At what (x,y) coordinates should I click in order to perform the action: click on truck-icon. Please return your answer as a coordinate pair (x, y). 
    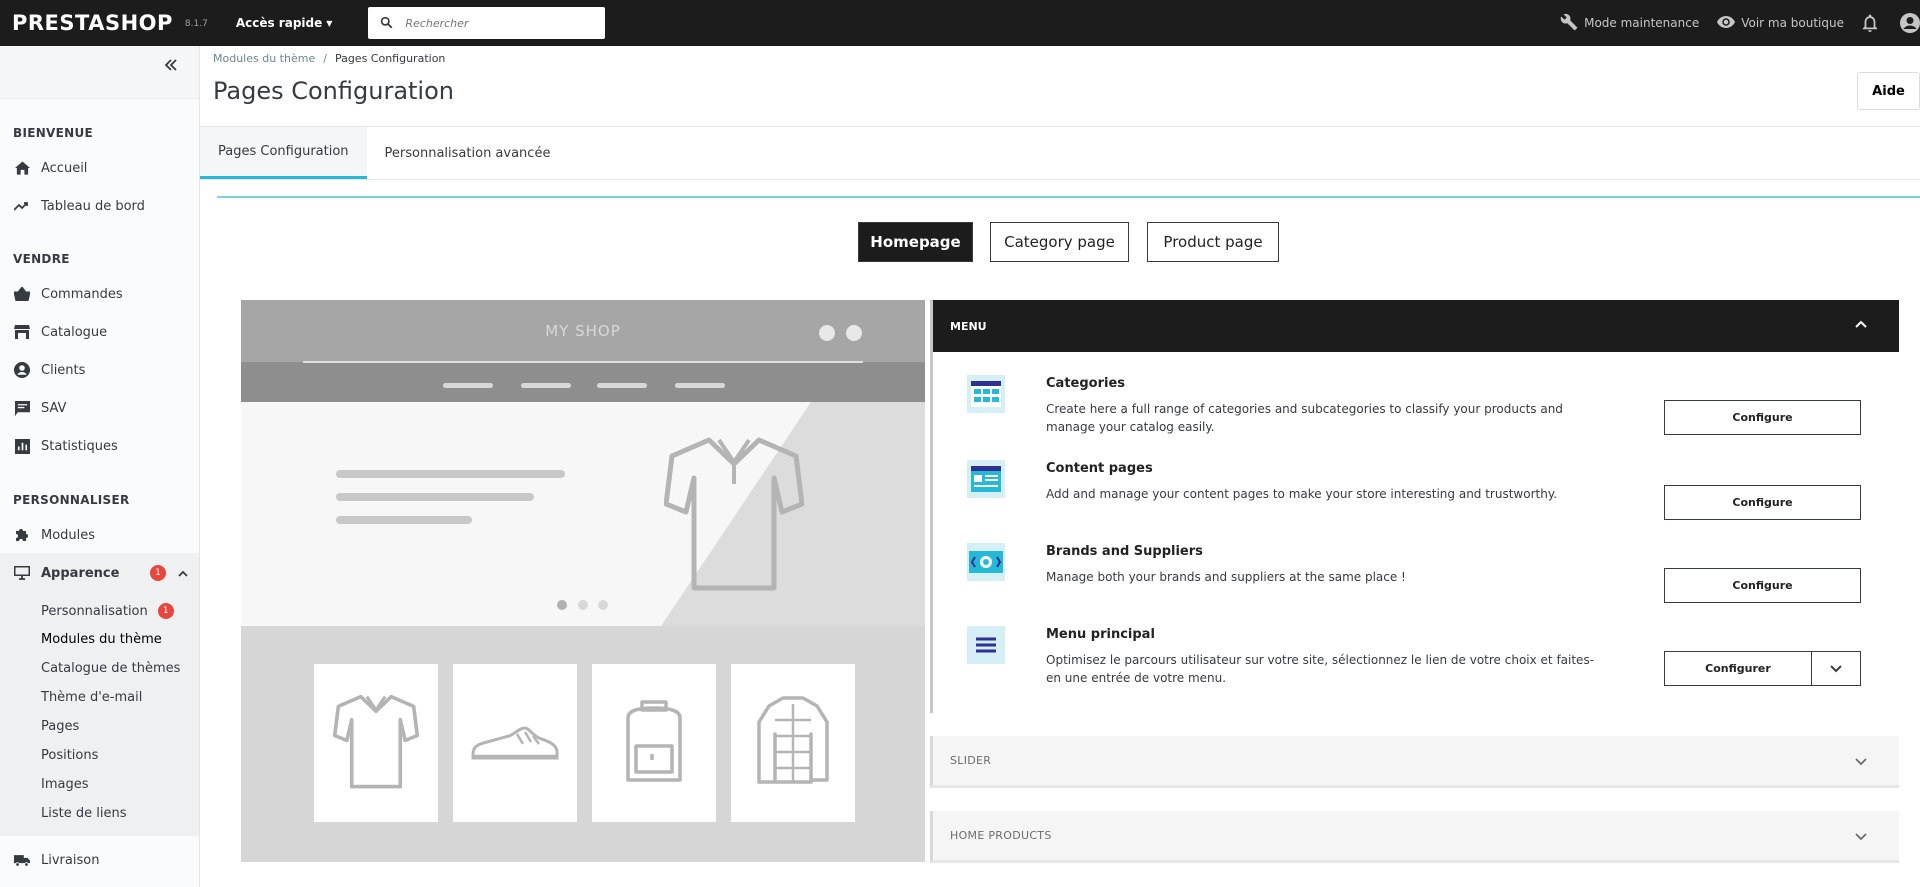
    Looking at the image, I should click on (22, 860).